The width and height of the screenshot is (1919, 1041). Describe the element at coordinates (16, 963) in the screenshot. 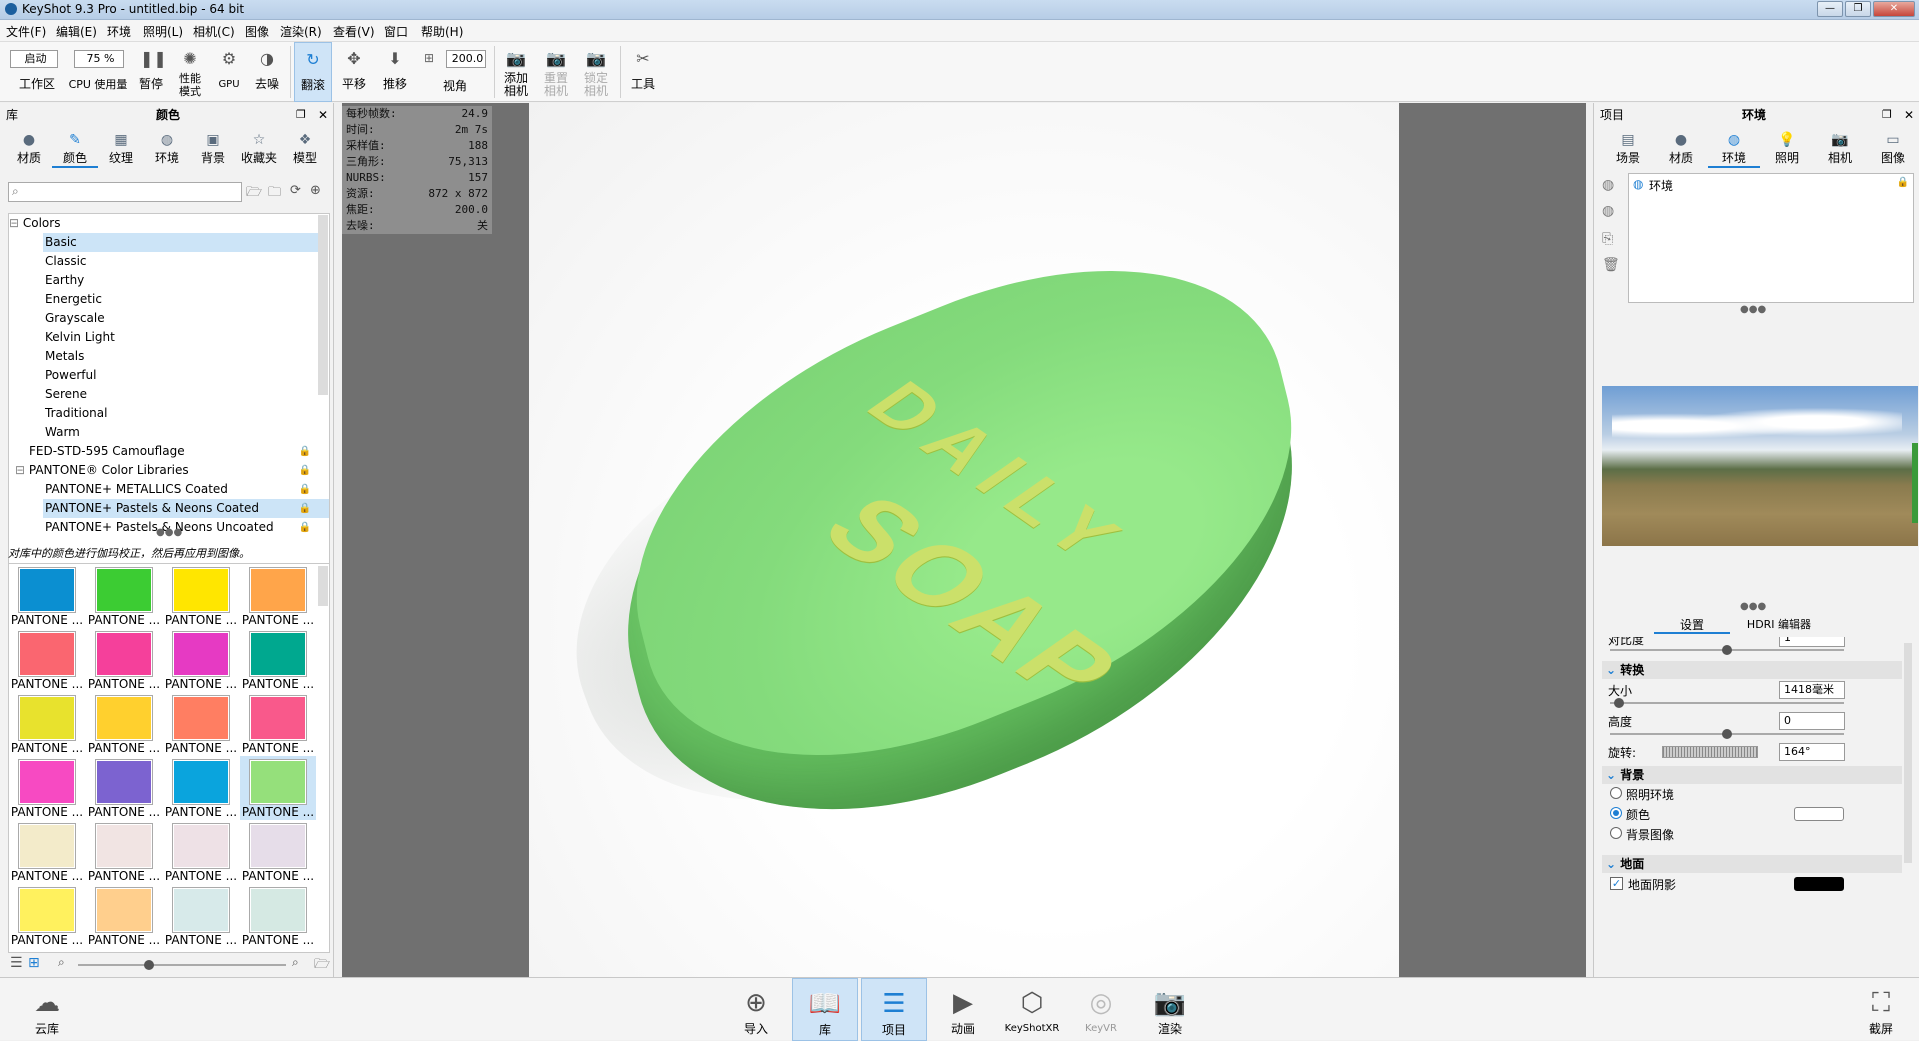

I see `list-view-icon: ☰` at that location.